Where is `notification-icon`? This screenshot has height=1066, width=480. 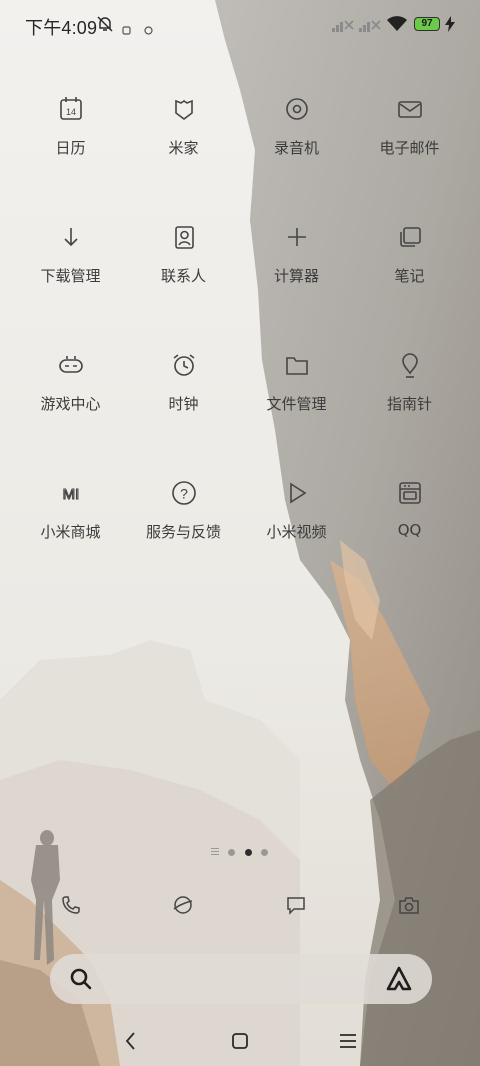
notification-icon is located at coordinates (126, 29).